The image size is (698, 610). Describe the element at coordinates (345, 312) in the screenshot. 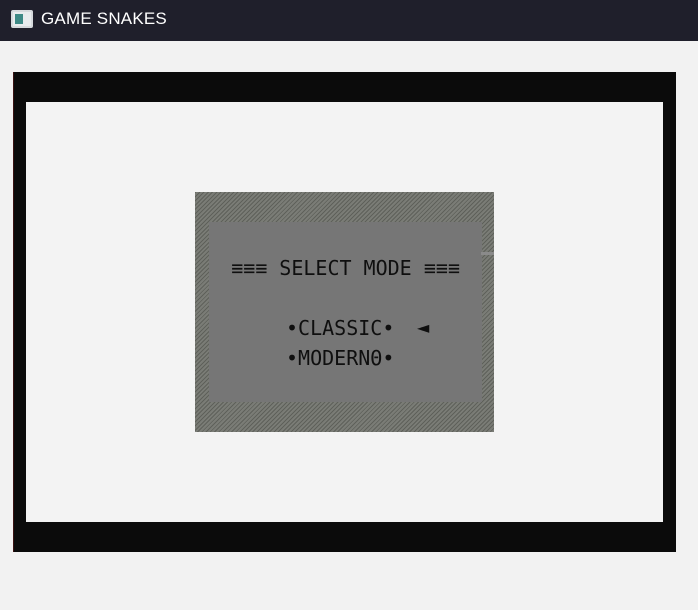

I see `mode-menu-inner` at that location.